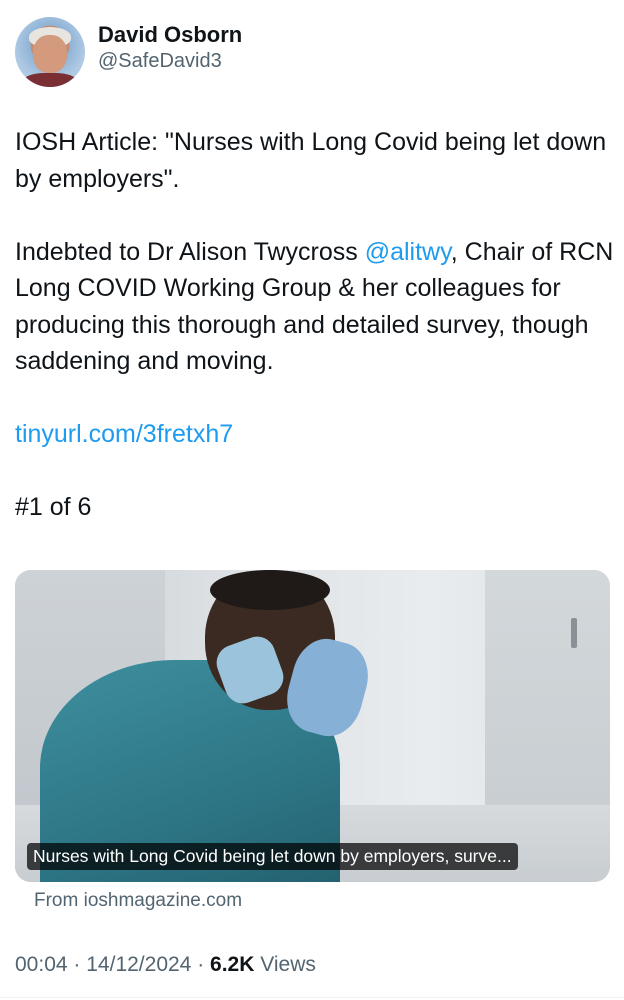  Describe the element at coordinates (288, 964) in the screenshot. I see `views-label: Views` at that location.